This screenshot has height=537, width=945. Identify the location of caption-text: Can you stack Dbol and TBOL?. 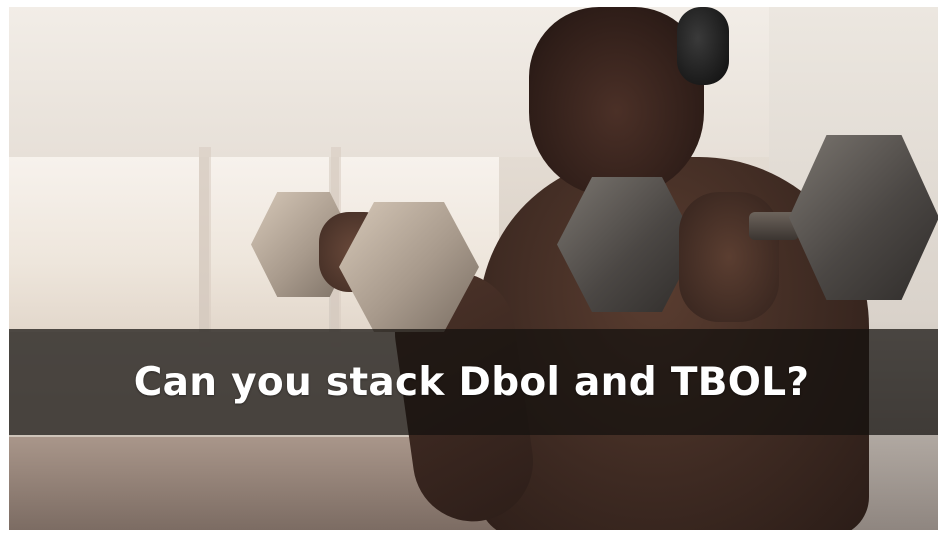
(471, 382).